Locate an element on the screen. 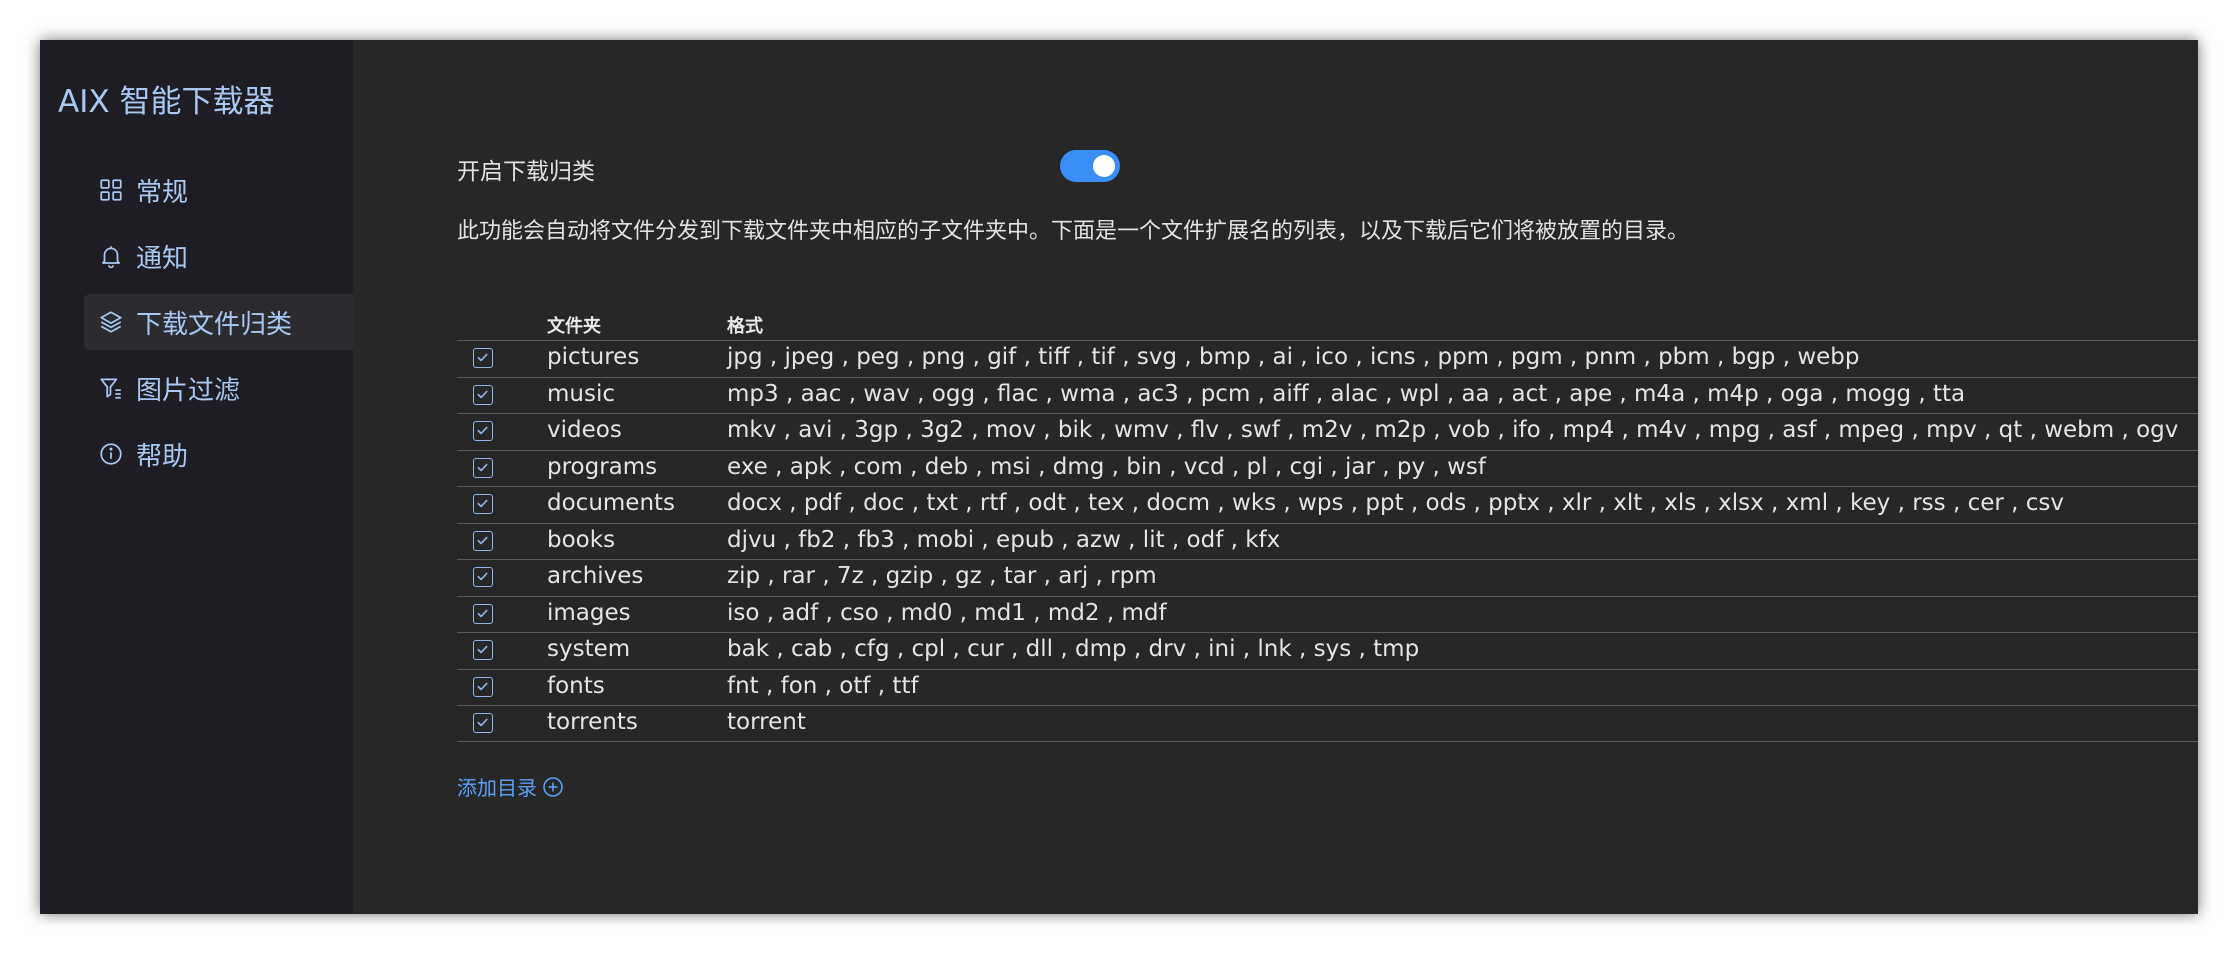  enable-categorization-toggle is located at coordinates (1090, 166).